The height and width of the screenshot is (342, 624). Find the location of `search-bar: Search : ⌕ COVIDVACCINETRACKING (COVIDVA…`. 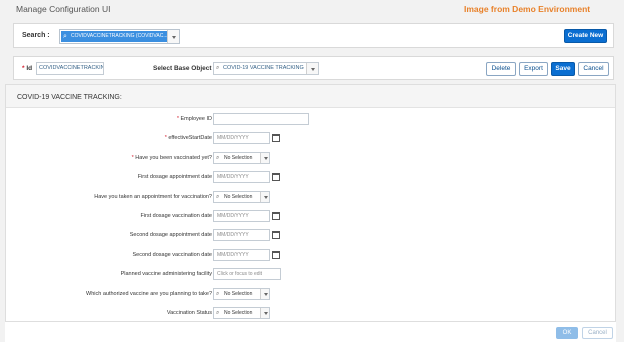

search-bar: Search : ⌕ COVIDVACCINETRACKING (COVIDVA… is located at coordinates (313, 35).